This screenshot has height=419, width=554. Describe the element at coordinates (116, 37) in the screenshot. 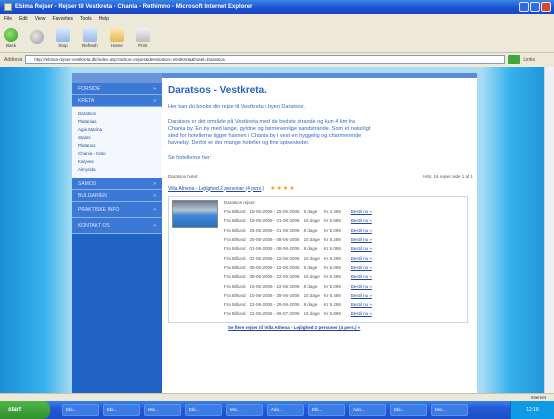

I see `home-button: Home` at that location.